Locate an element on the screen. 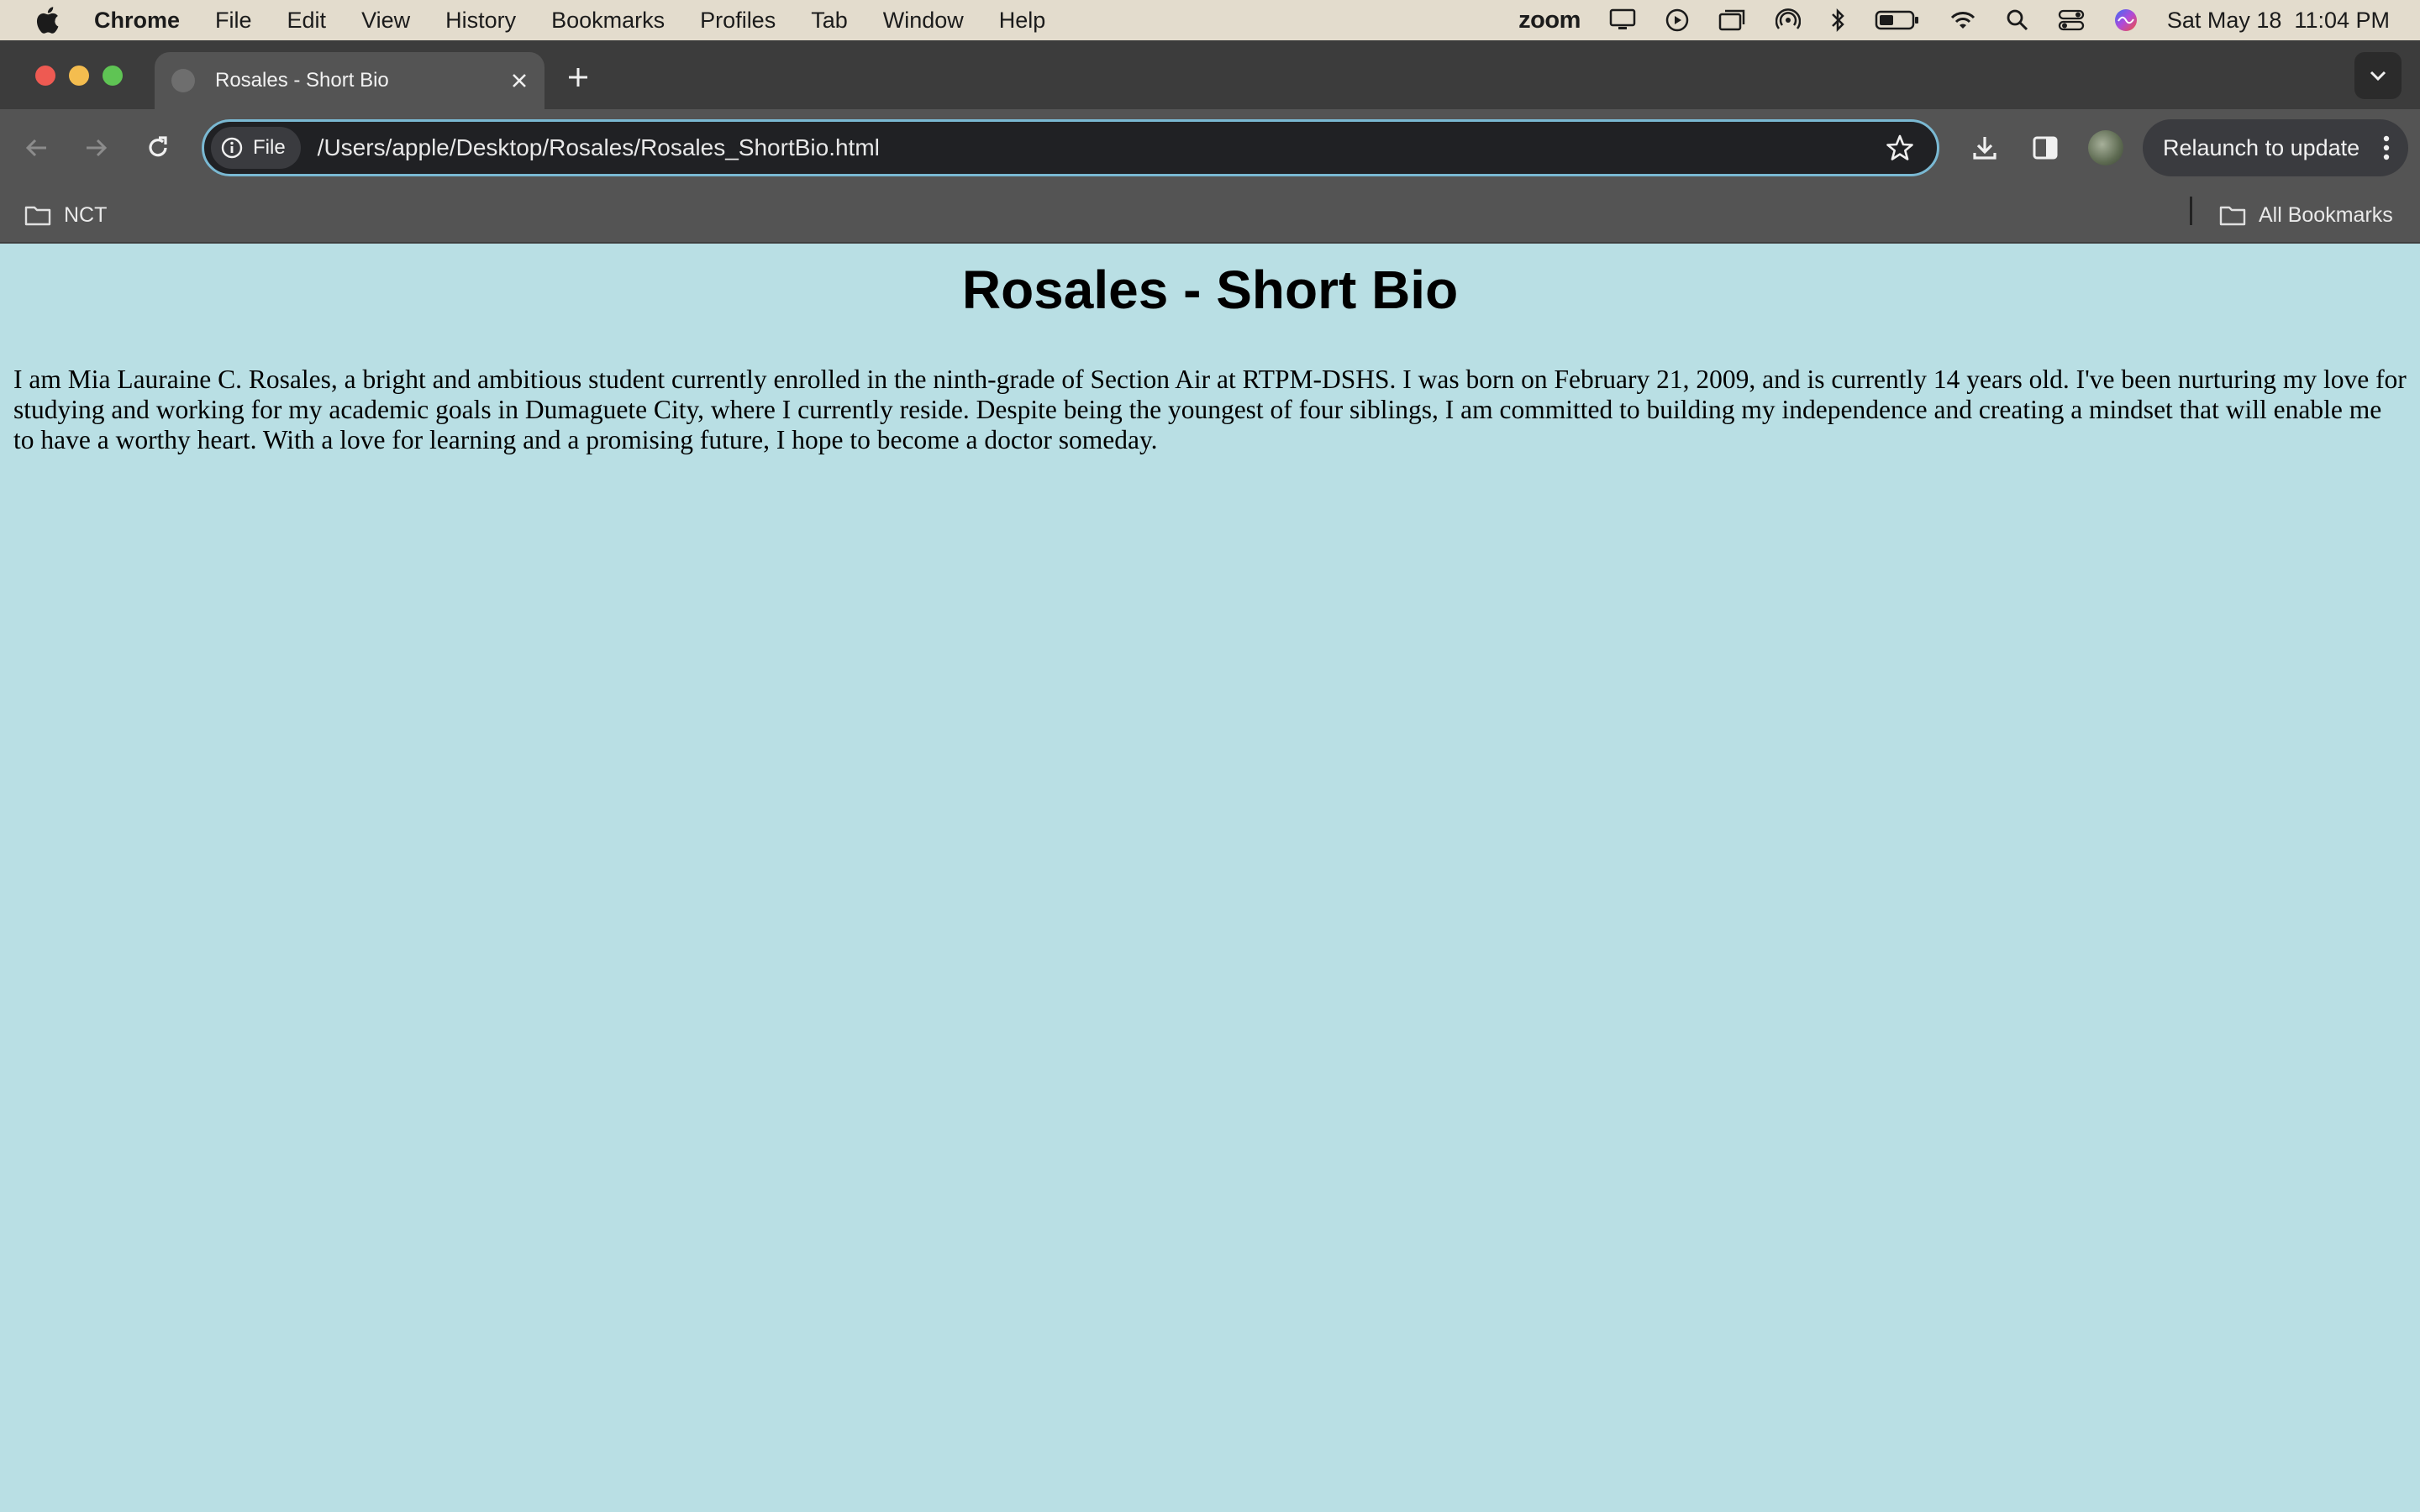 Image resolution: width=2420 pixels, height=1512 pixels. menu-help: Help is located at coordinates (1022, 21).